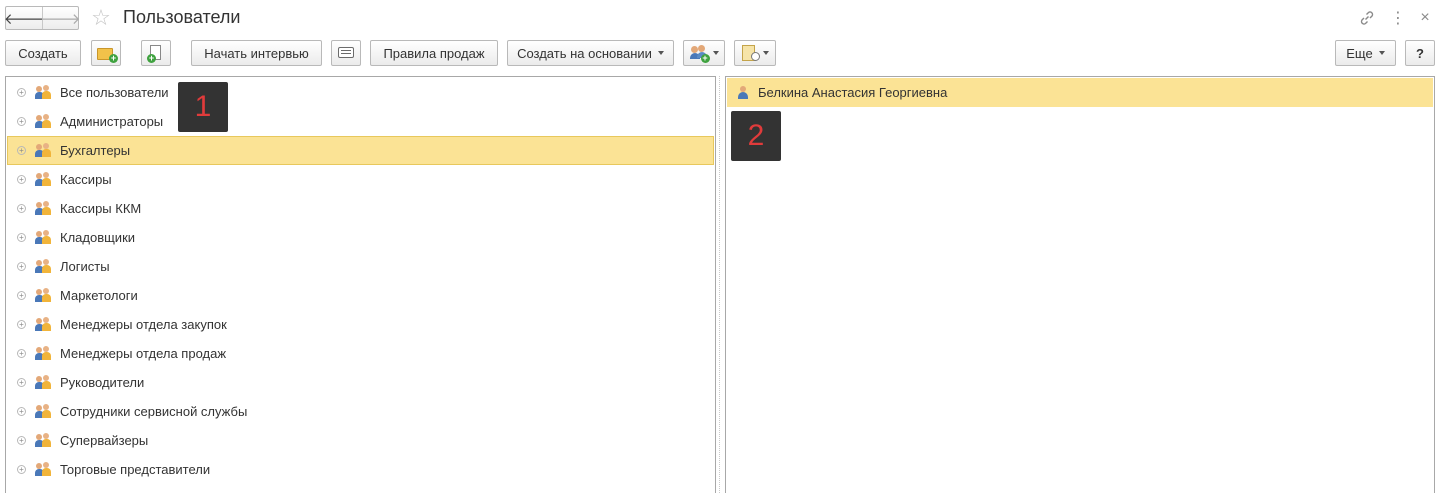  Describe the element at coordinates (85, 266) in the screenshot. I see `tree-row-label: Логисты` at that location.